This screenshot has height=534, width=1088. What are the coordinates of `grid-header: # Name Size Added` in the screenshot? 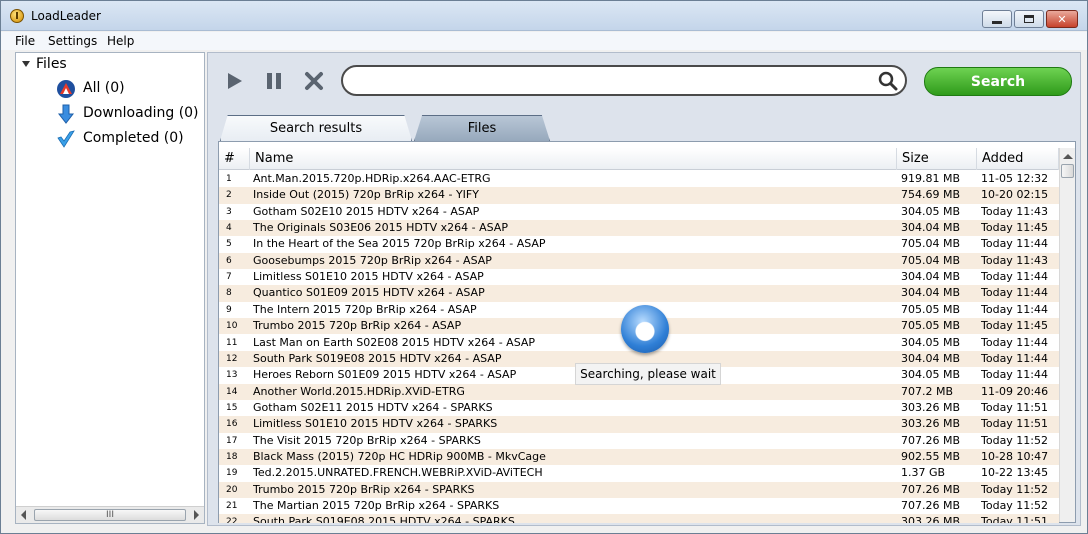 It's located at (639, 159).